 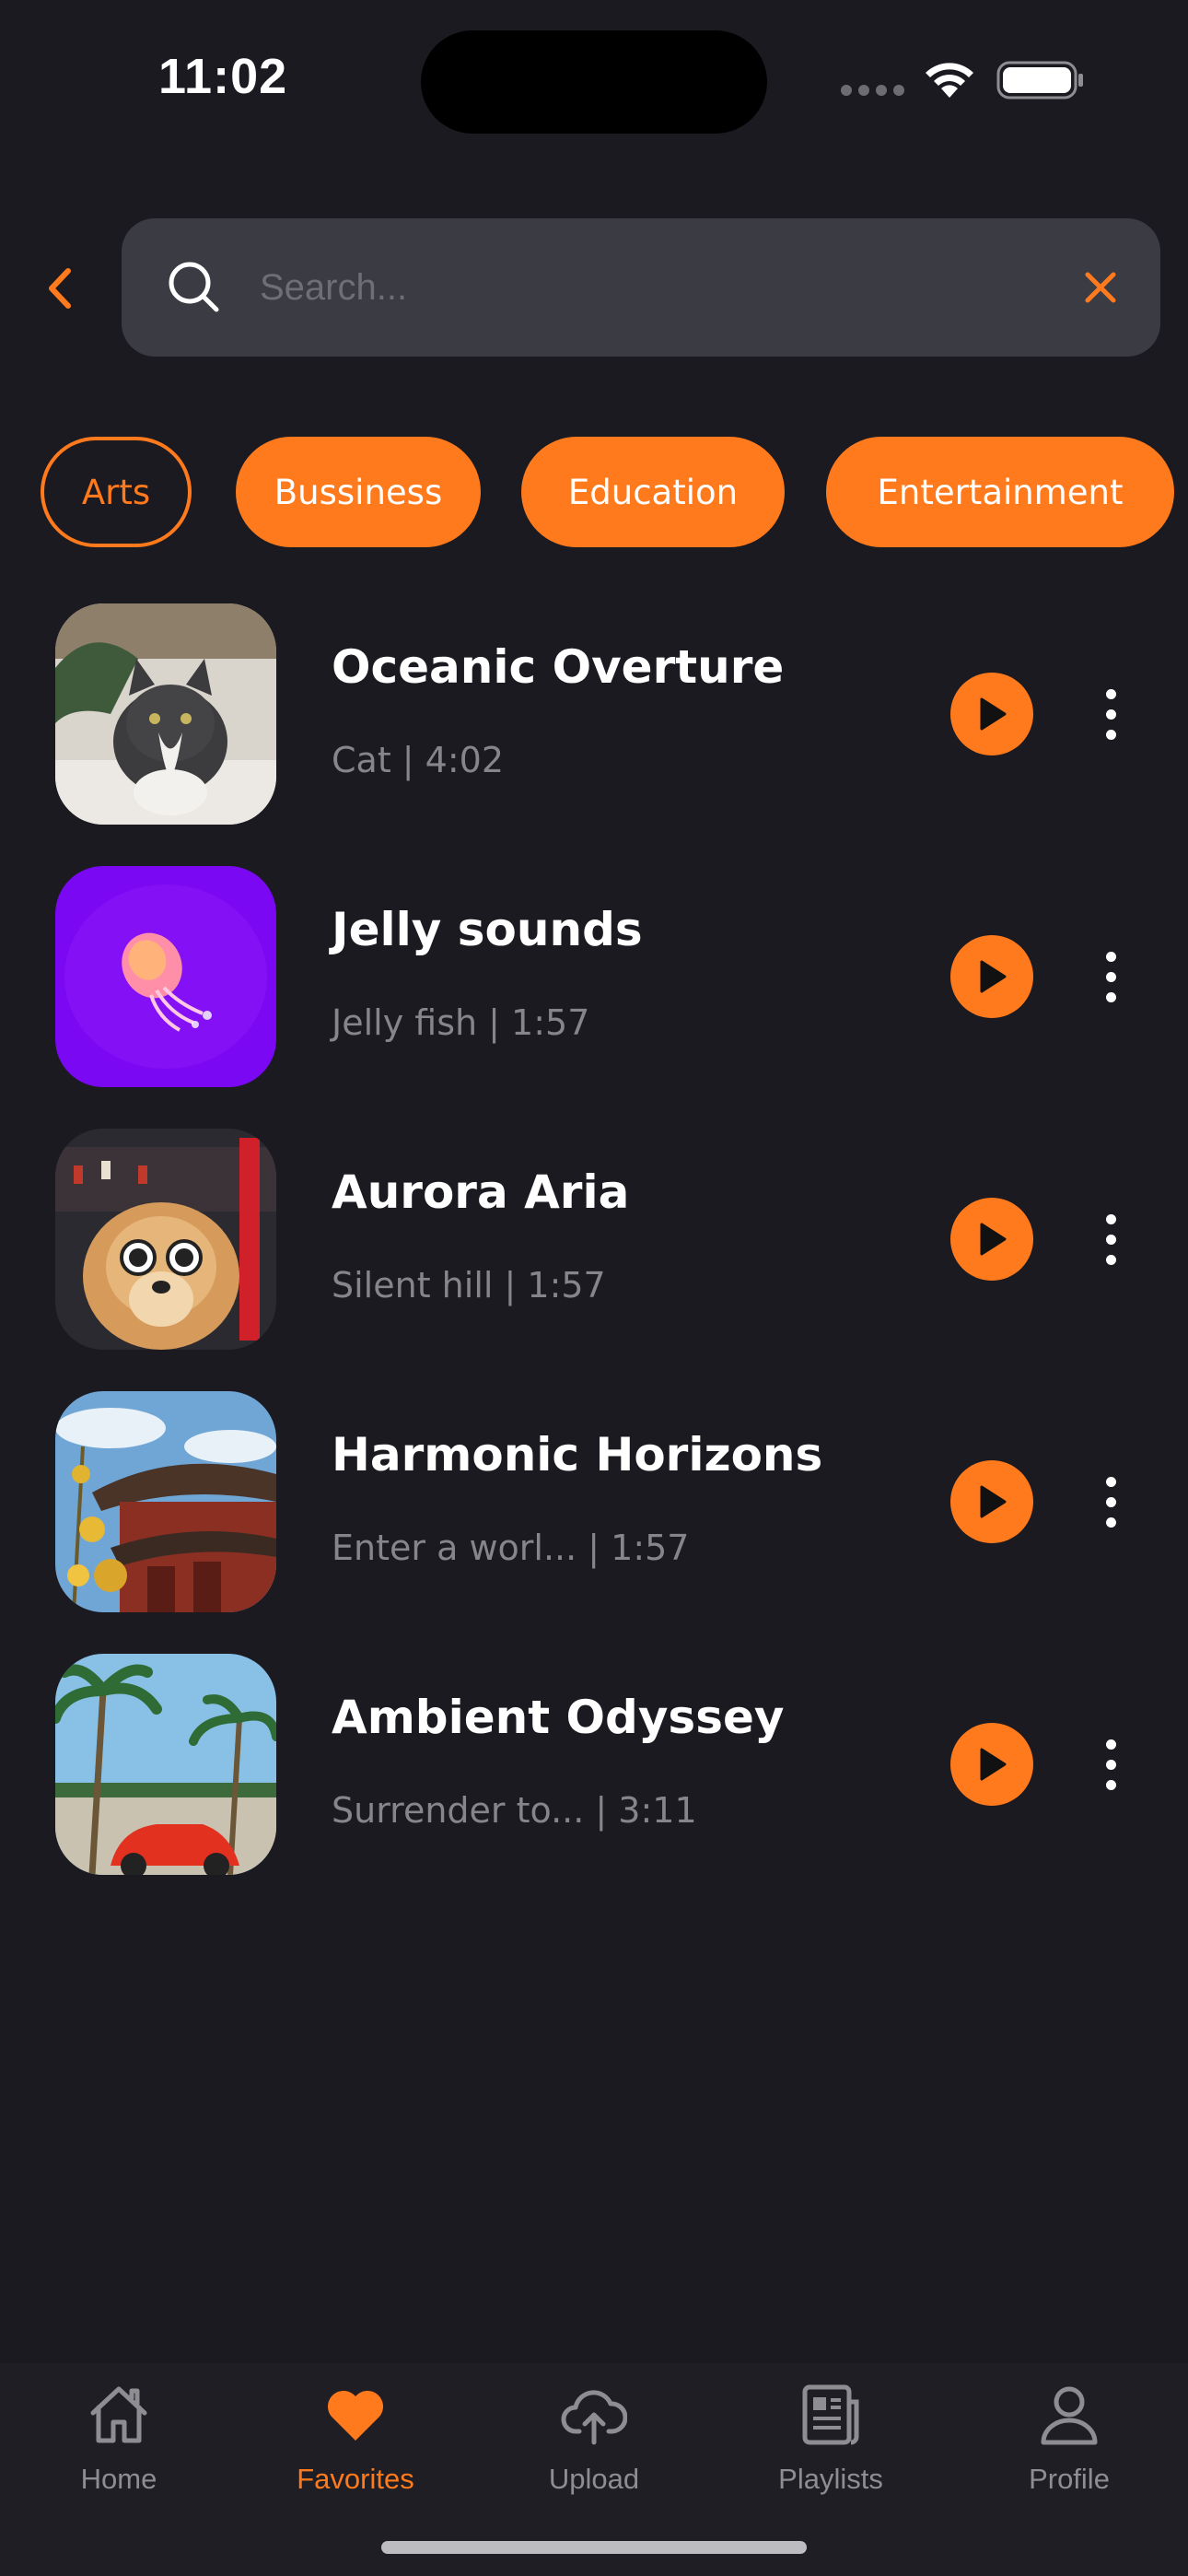 I want to click on user-icon, so click(x=1069, y=2415).